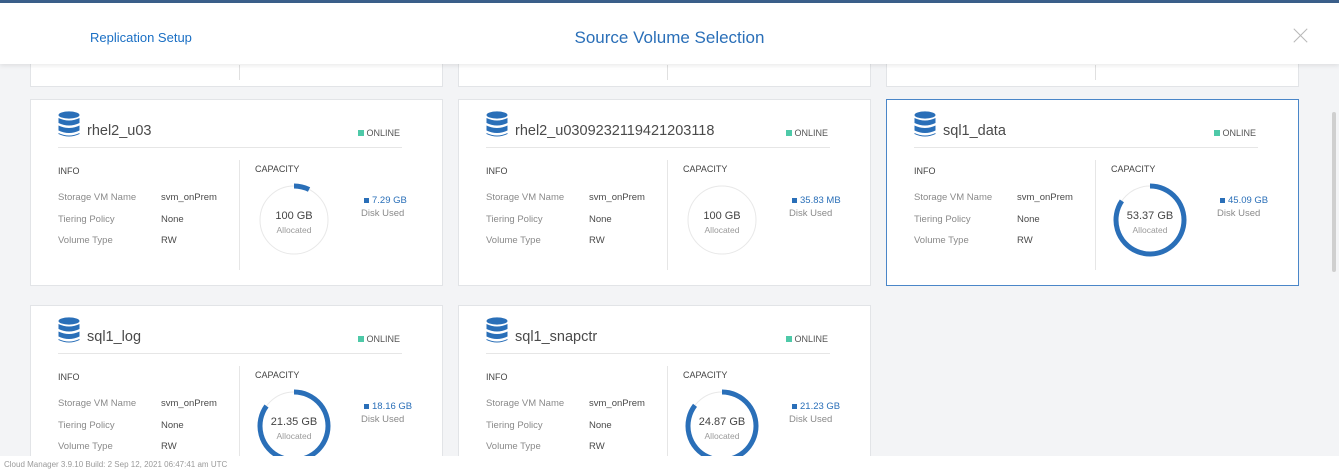 The image size is (1339, 473). Describe the element at coordinates (820, 200) in the screenshot. I see `disk-used-value: 35.83 MB` at that location.